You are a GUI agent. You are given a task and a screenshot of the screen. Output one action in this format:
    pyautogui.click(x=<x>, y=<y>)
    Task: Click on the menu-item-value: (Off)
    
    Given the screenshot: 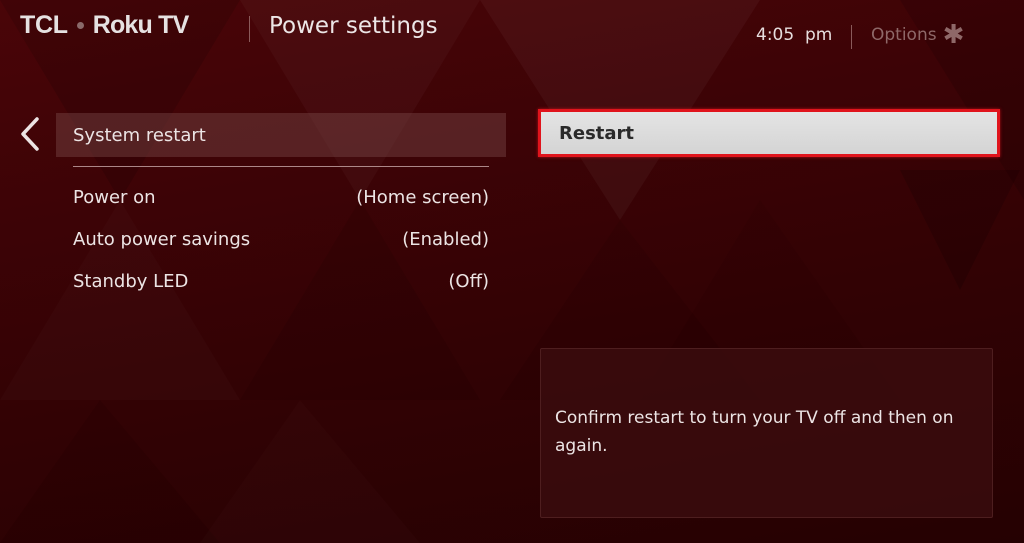 What is the action you would take?
    pyautogui.click(x=468, y=281)
    